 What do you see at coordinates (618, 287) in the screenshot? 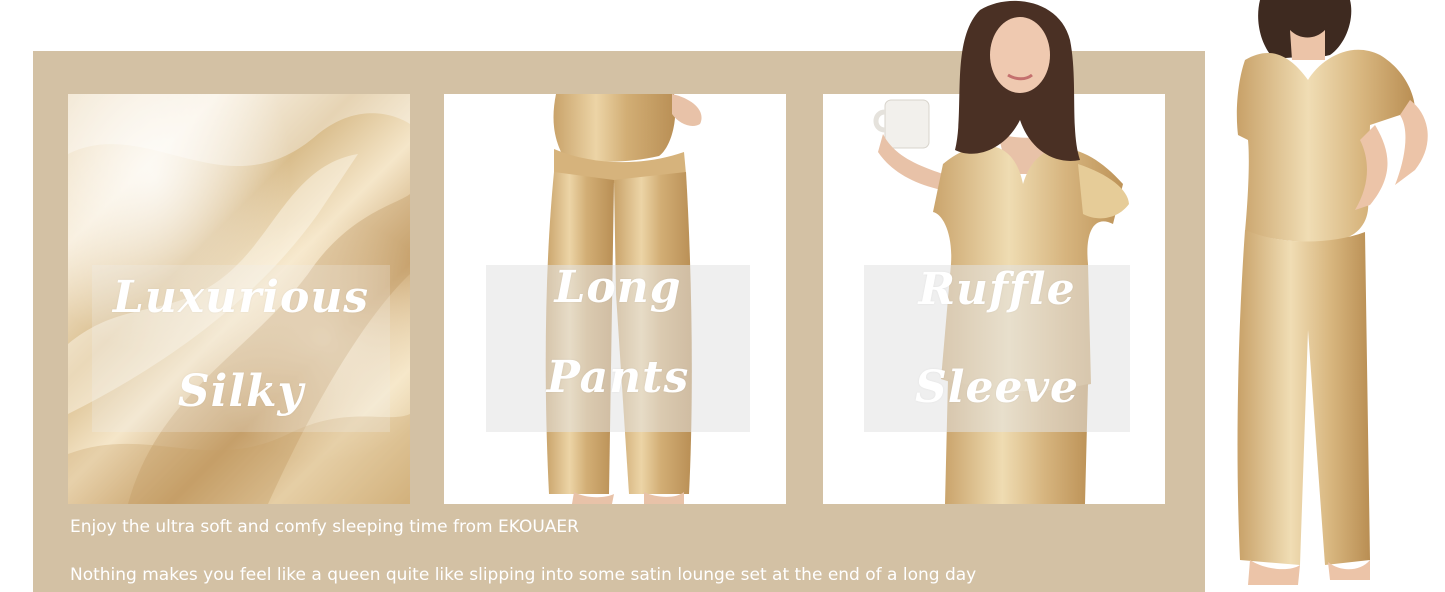
I see `feature-label-line: Long` at bounding box center [618, 287].